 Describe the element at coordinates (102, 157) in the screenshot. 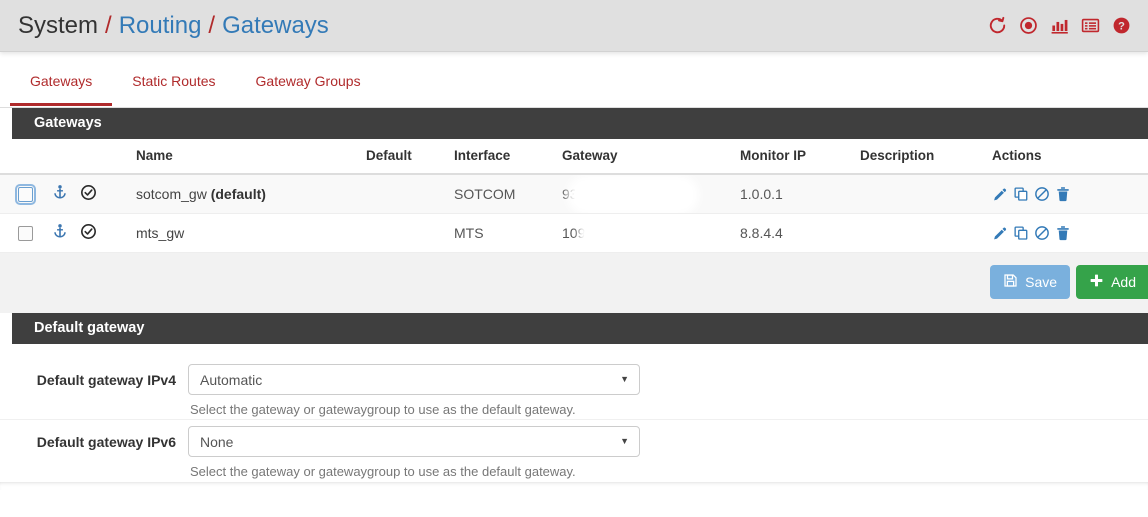

I see `col-status` at that location.